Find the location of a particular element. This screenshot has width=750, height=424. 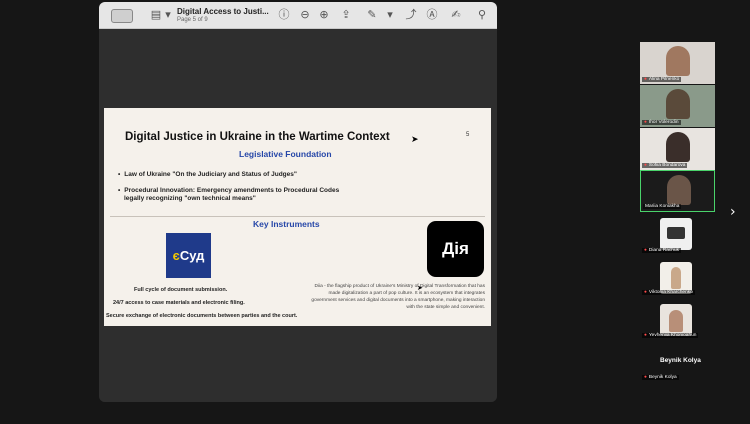

laptop-icon is located at coordinates (676, 233).